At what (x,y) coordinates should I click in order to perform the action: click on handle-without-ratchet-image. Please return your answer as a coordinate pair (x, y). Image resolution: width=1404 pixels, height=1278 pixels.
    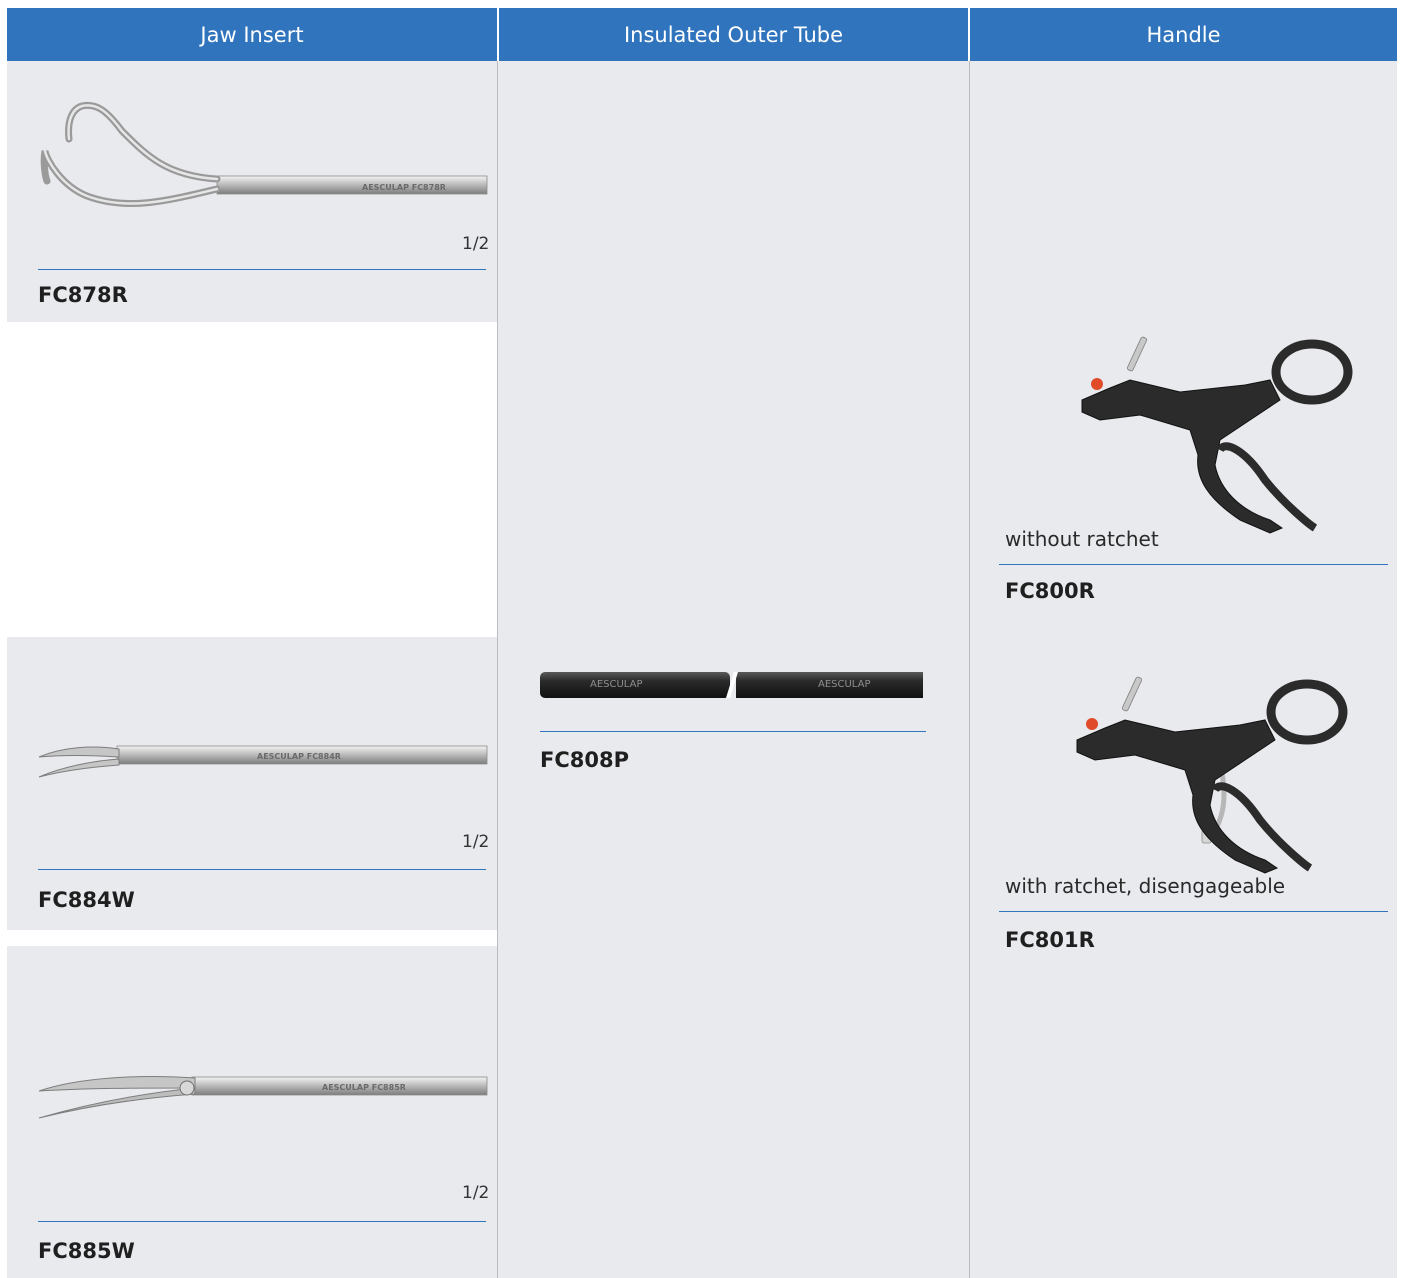
    Looking at the image, I should click on (1217, 435).